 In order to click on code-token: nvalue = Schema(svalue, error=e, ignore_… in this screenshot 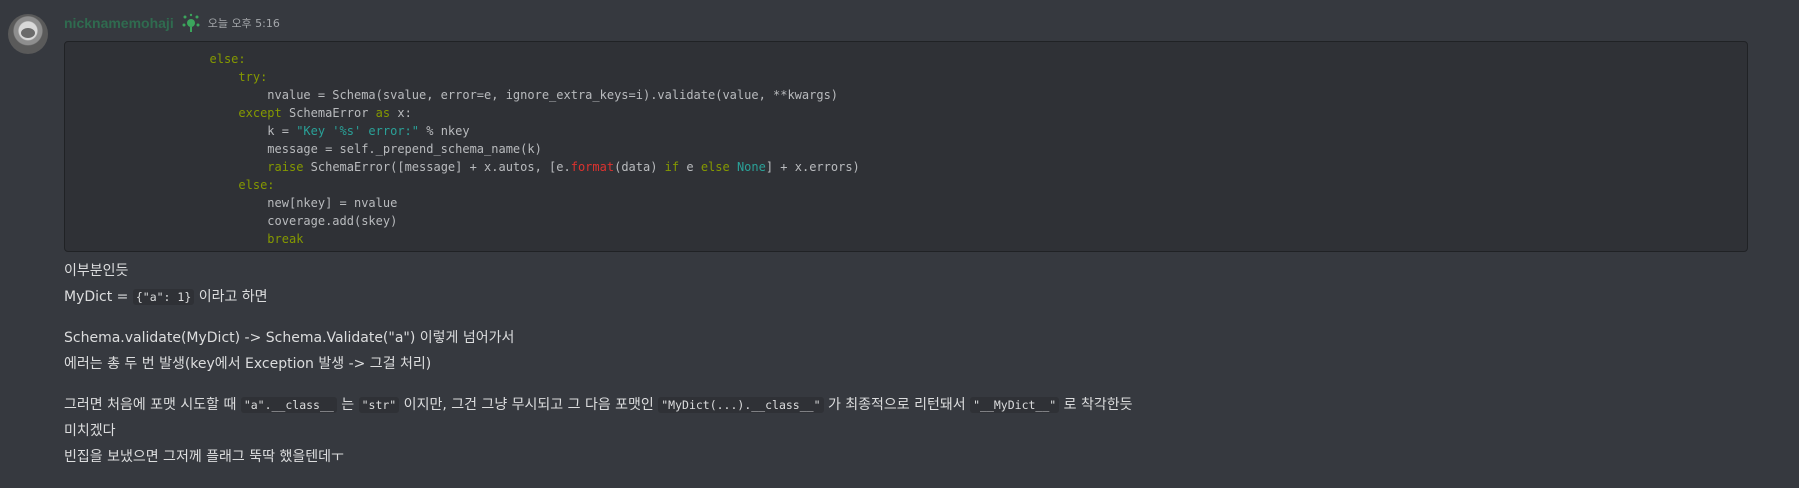, I will do `click(452, 95)`.